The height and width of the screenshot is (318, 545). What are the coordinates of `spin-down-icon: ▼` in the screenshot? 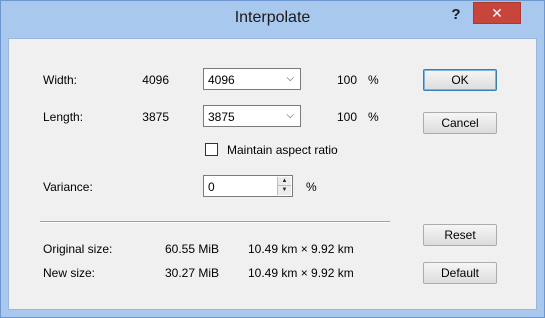 It's located at (284, 190).